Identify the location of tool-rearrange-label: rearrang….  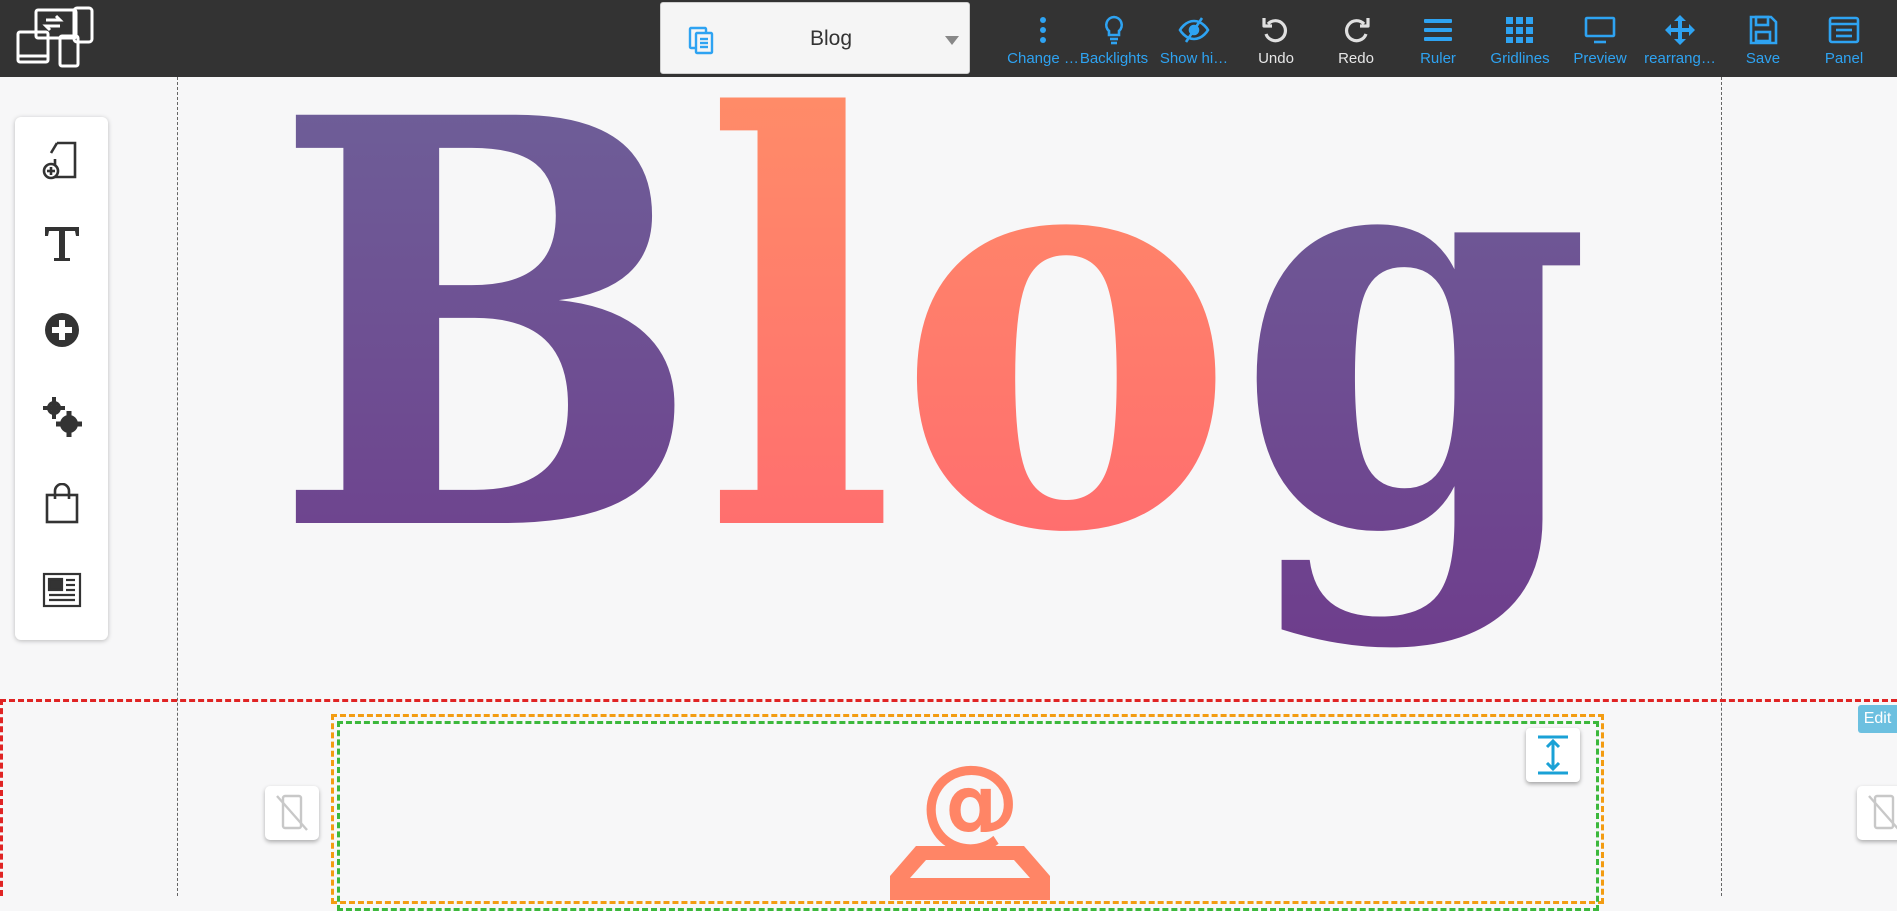
(1680, 58).